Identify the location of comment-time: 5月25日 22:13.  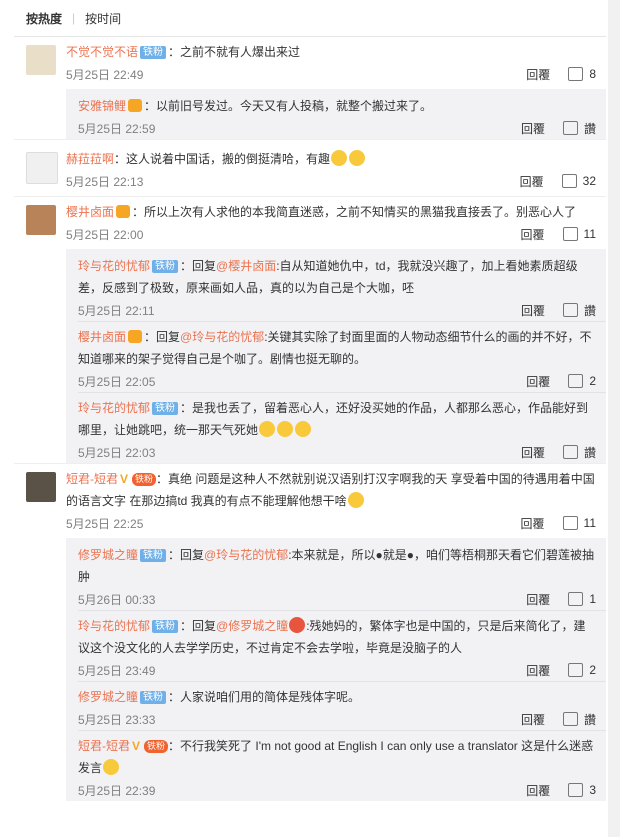
(105, 181).